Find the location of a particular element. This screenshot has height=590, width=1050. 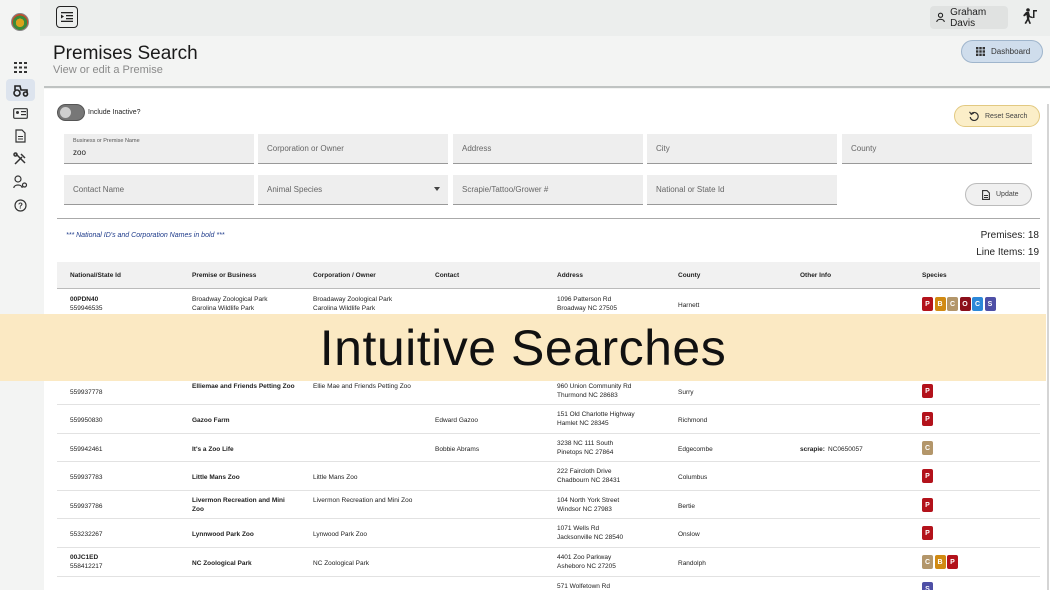

state-id: 559937783 is located at coordinates (86, 477).